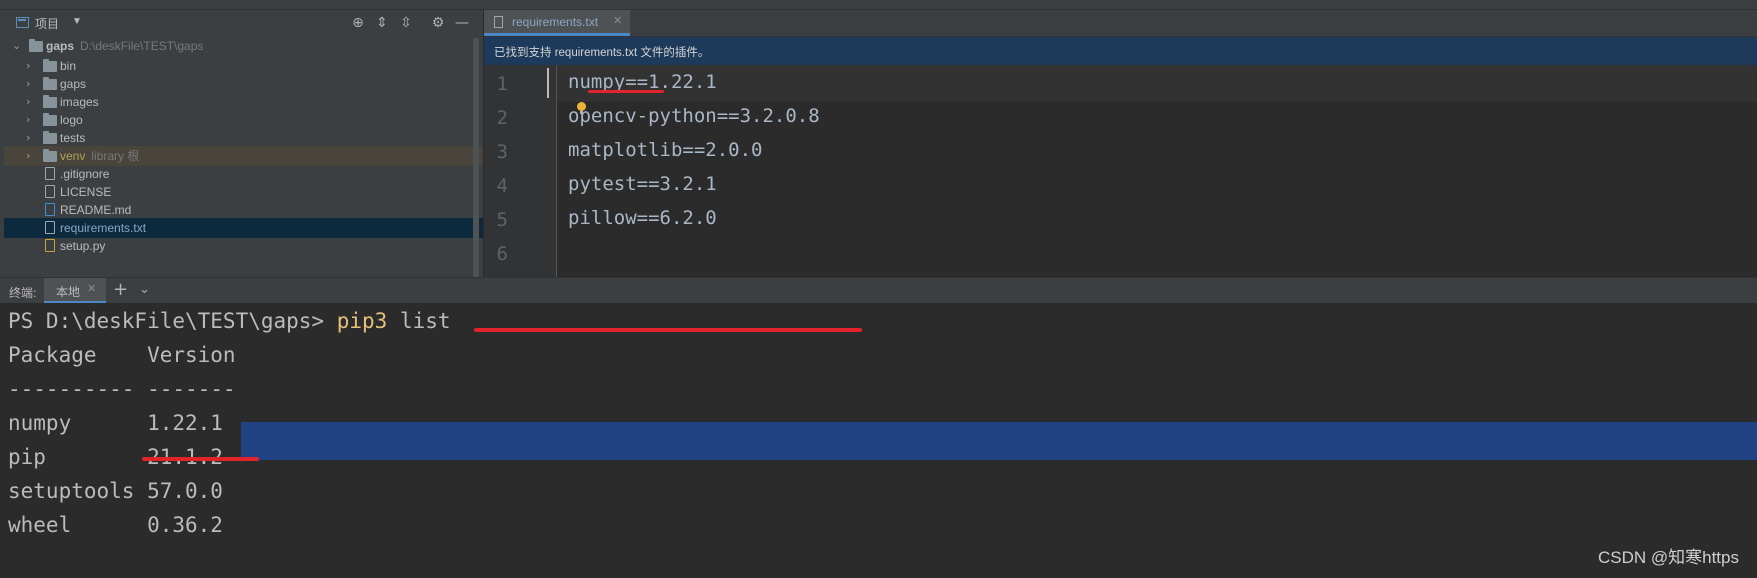 The height and width of the screenshot is (578, 1757). What do you see at coordinates (243, 228) in the screenshot?
I see `tree-item-requirements: requirements.txt` at bounding box center [243, 228].